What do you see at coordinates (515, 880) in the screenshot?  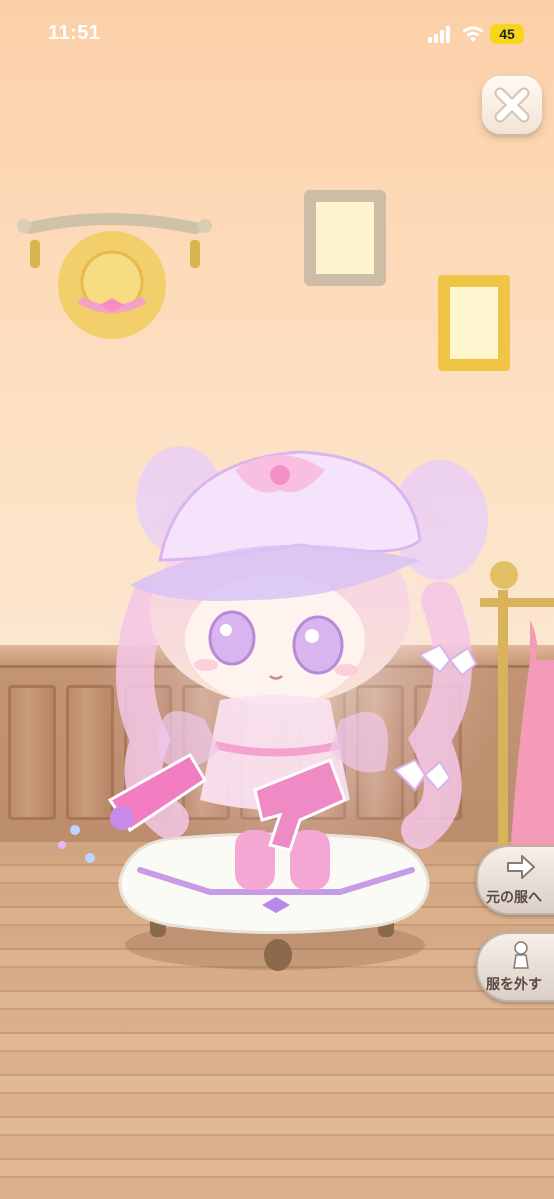 I see `revert-outfit-button: 元の服へ` at bounding box center [515, 880].